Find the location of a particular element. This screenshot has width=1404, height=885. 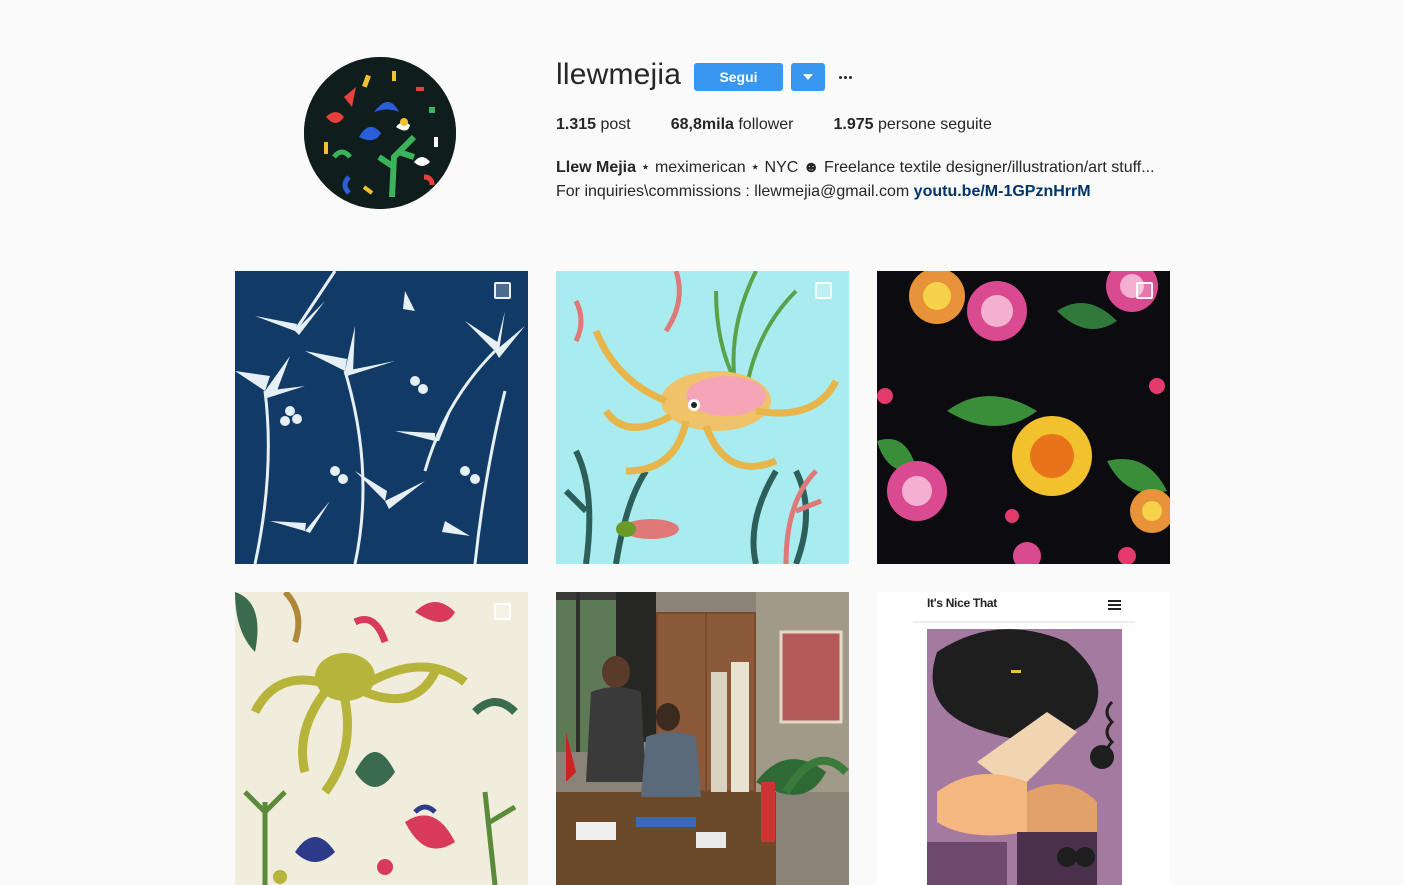

post-thumbnail-its-nice-that: It's Nice That is located at coordinates (1023, 738).